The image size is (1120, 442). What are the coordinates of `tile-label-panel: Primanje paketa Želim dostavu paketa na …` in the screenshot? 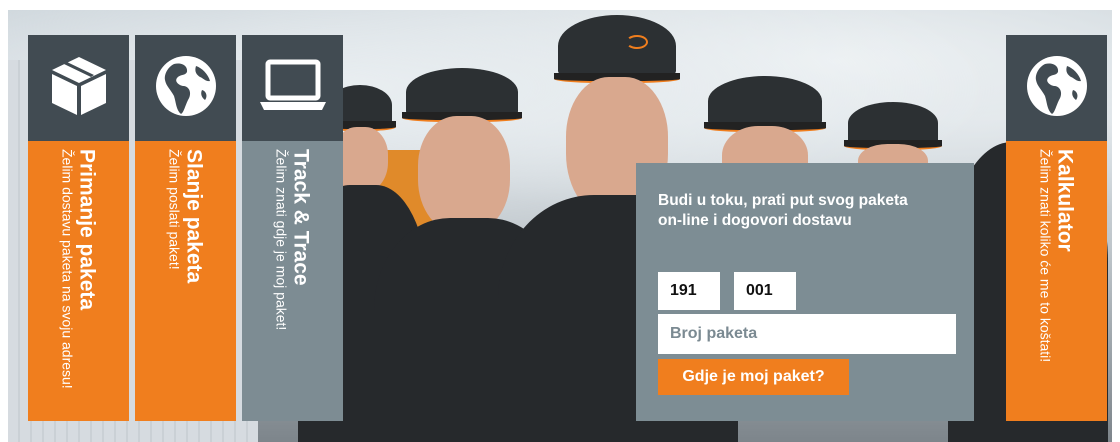 It's located at (78, 281).